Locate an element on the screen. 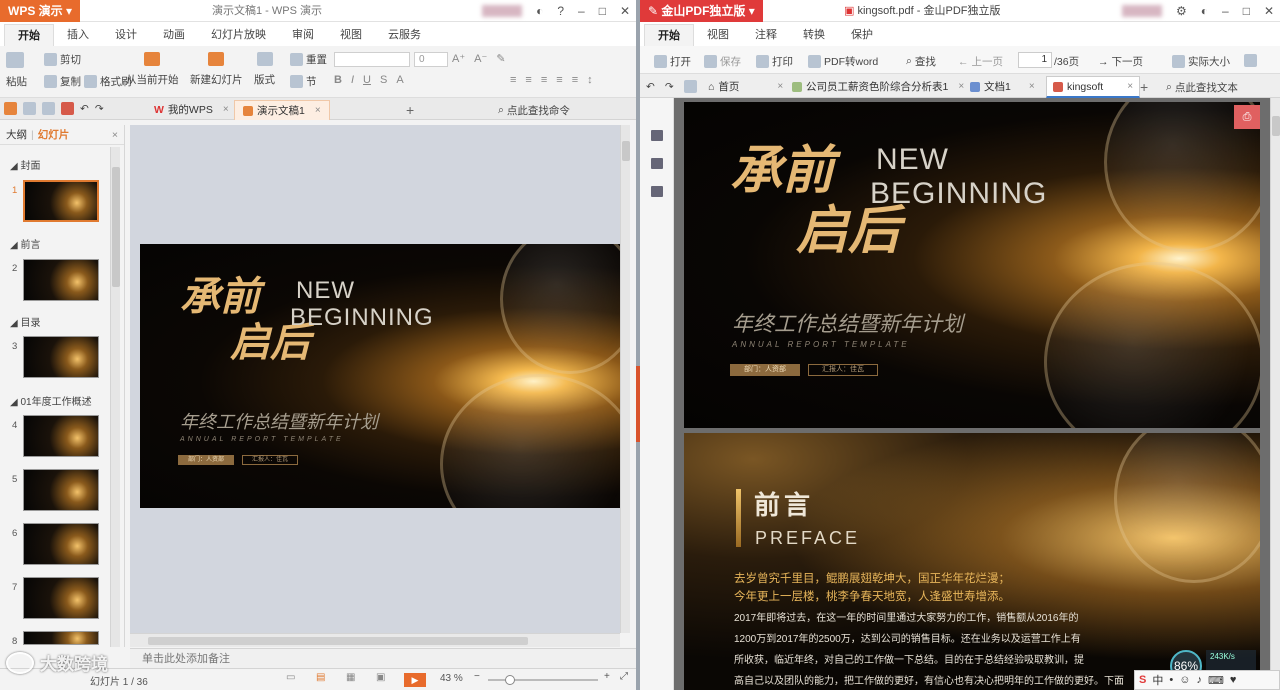 The image size is (1280, 690). align-left-icon: ≡ is located at coordinates (513, 80).